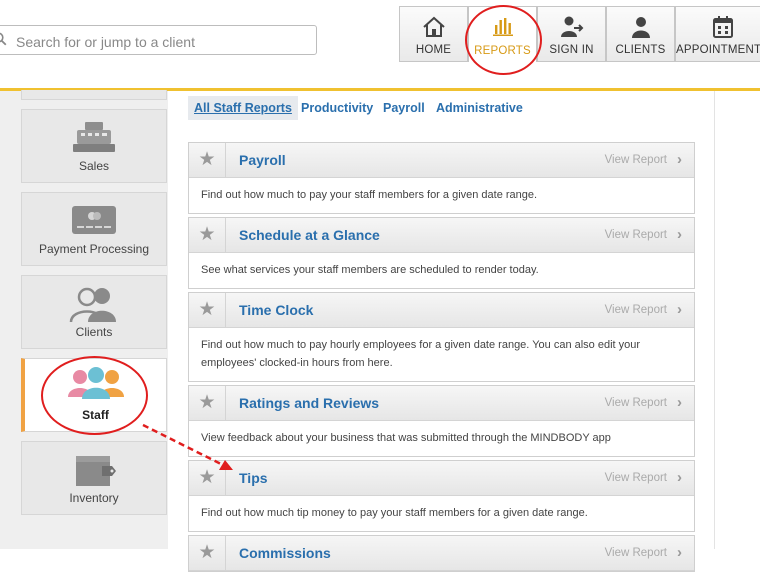 This screenshot has width=760, height=572. Describe the element at coordinates (433, 26) in the screenshot. I see `home-icon` at that location.